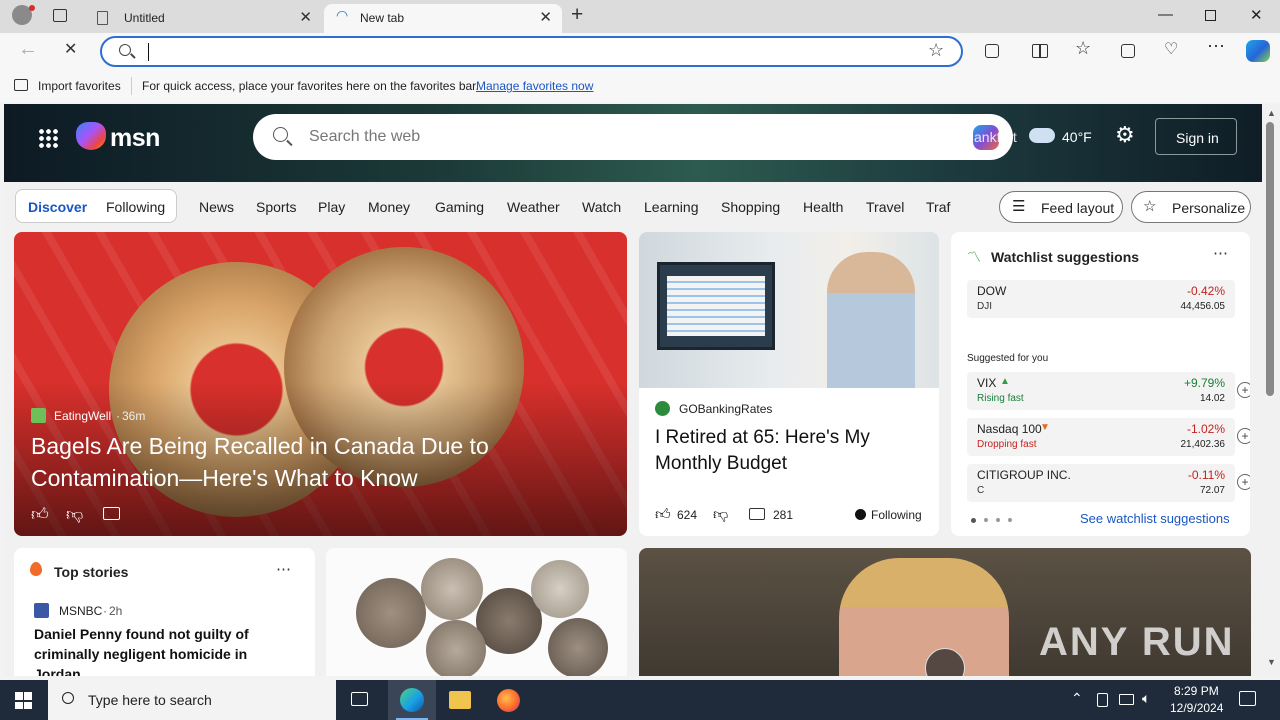 Image resolution: width=1280 pixels, height=720 pixels. Describe the element at coordinates (533, 207) in the screenshot. I see `nav-weather: Weather` at that location.